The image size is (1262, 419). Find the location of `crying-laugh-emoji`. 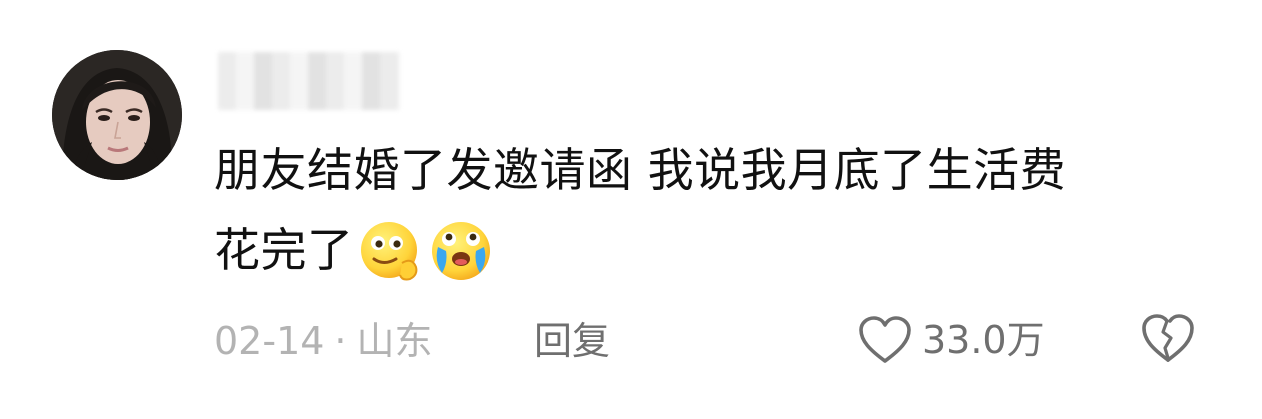

crying-laugh-emoji is located at coordinates (461, 250).